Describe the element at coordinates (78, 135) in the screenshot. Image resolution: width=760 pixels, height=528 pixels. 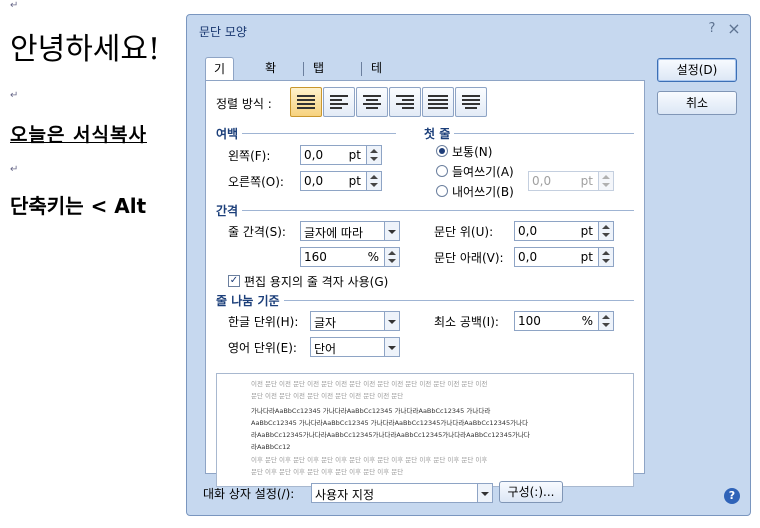
I see `doc-line-2: 오늘은 서식복사` at that location.